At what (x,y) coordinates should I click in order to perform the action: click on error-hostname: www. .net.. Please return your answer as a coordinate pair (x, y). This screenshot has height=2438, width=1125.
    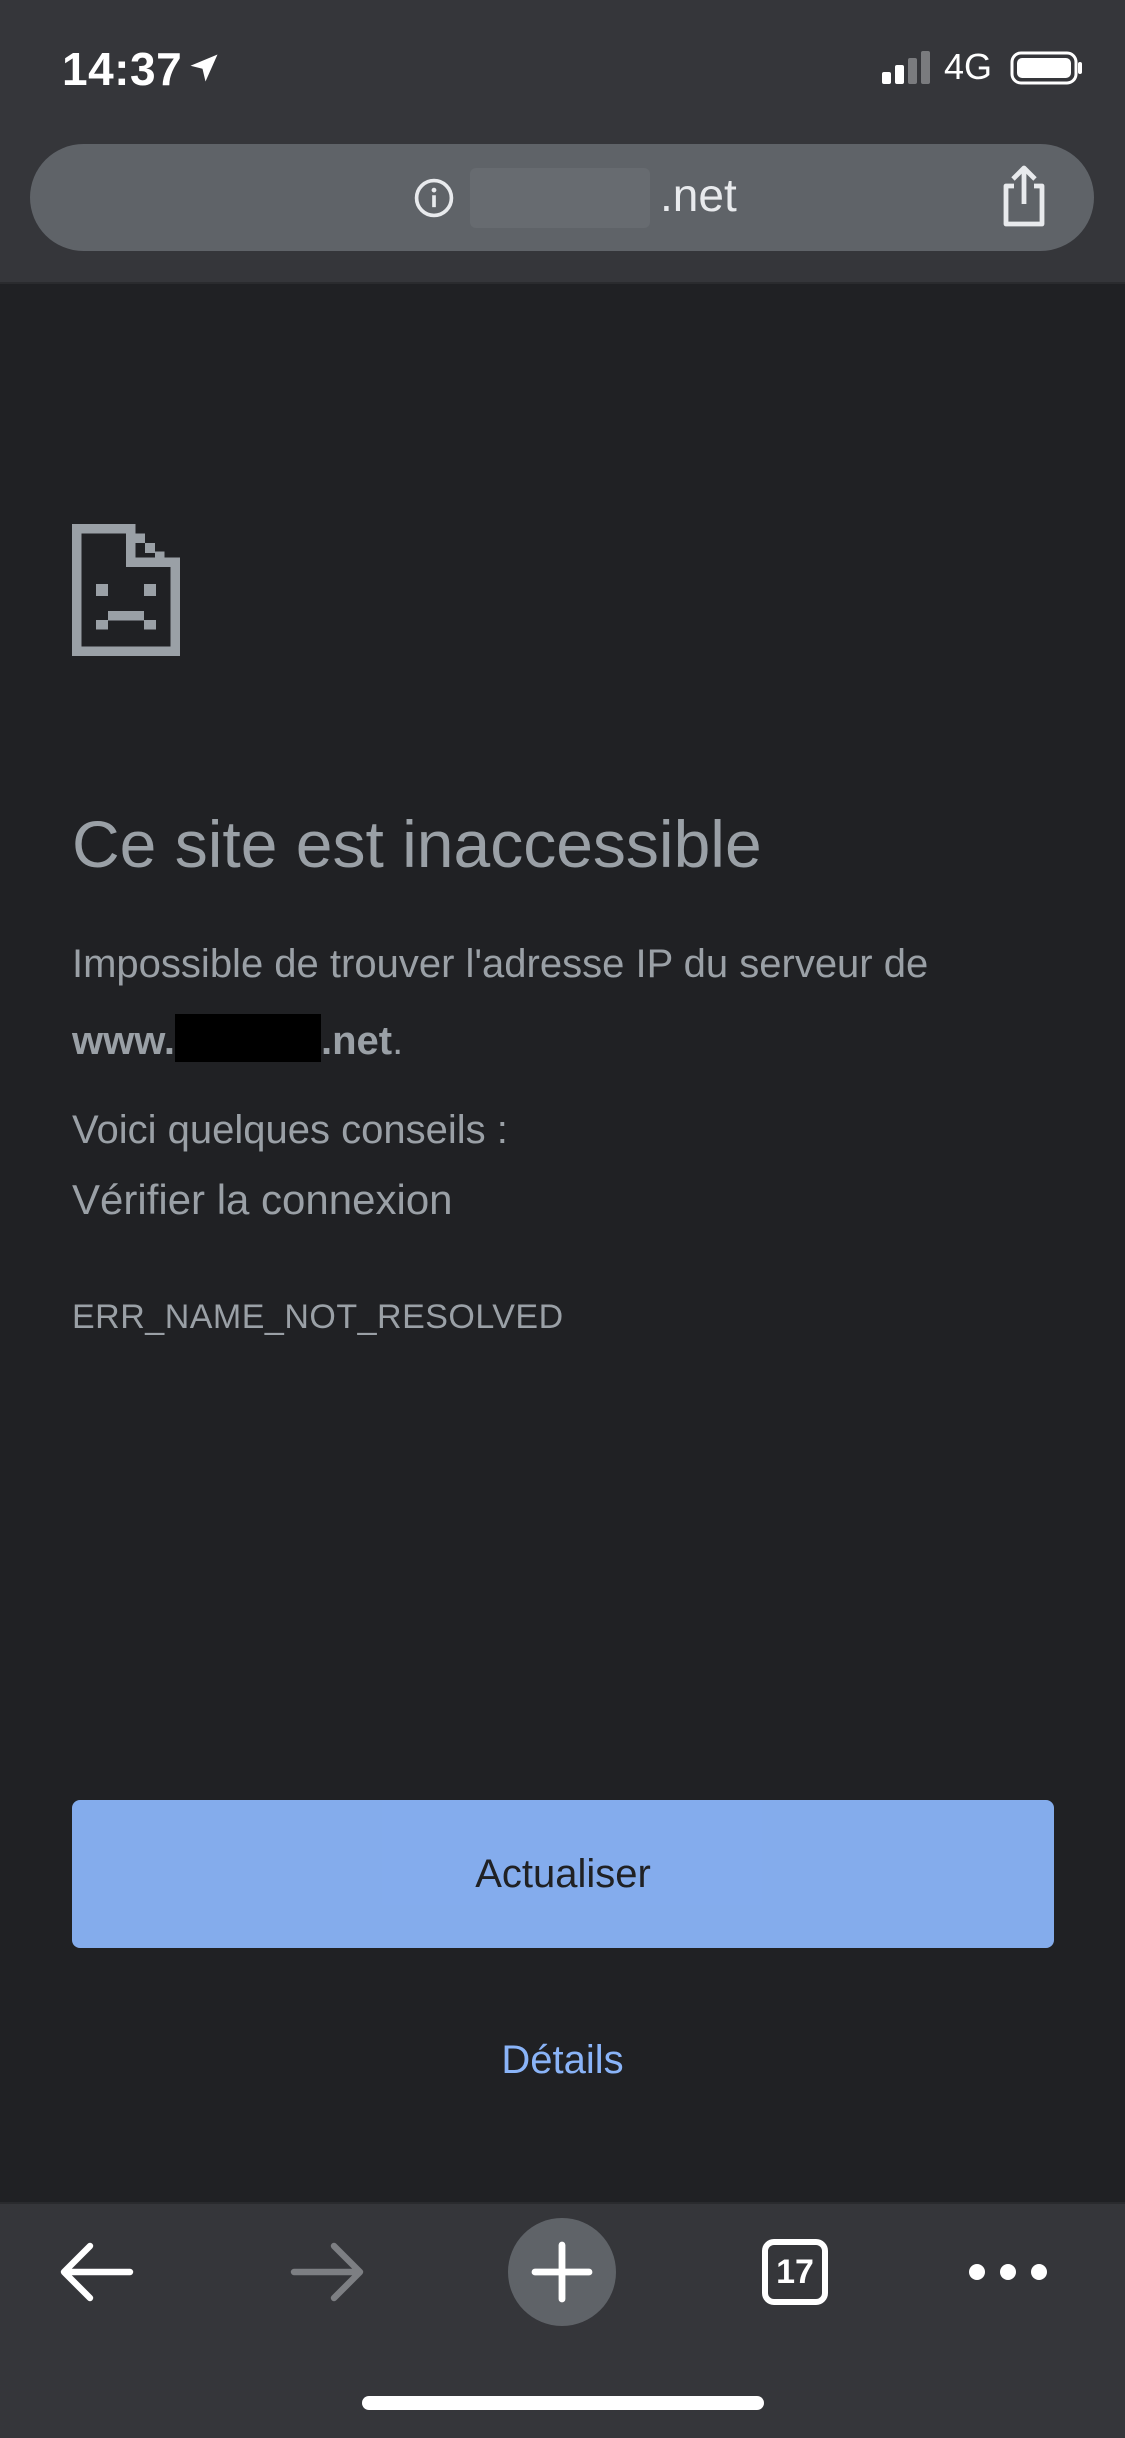
    Looking at the image, I should click on (237, 1039).